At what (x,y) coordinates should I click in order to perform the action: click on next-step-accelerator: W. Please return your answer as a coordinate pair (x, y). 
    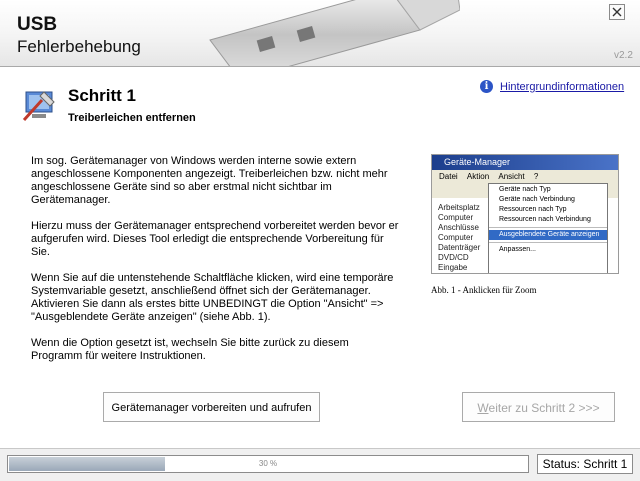
    Looking at the image, I should click on (483, 408).